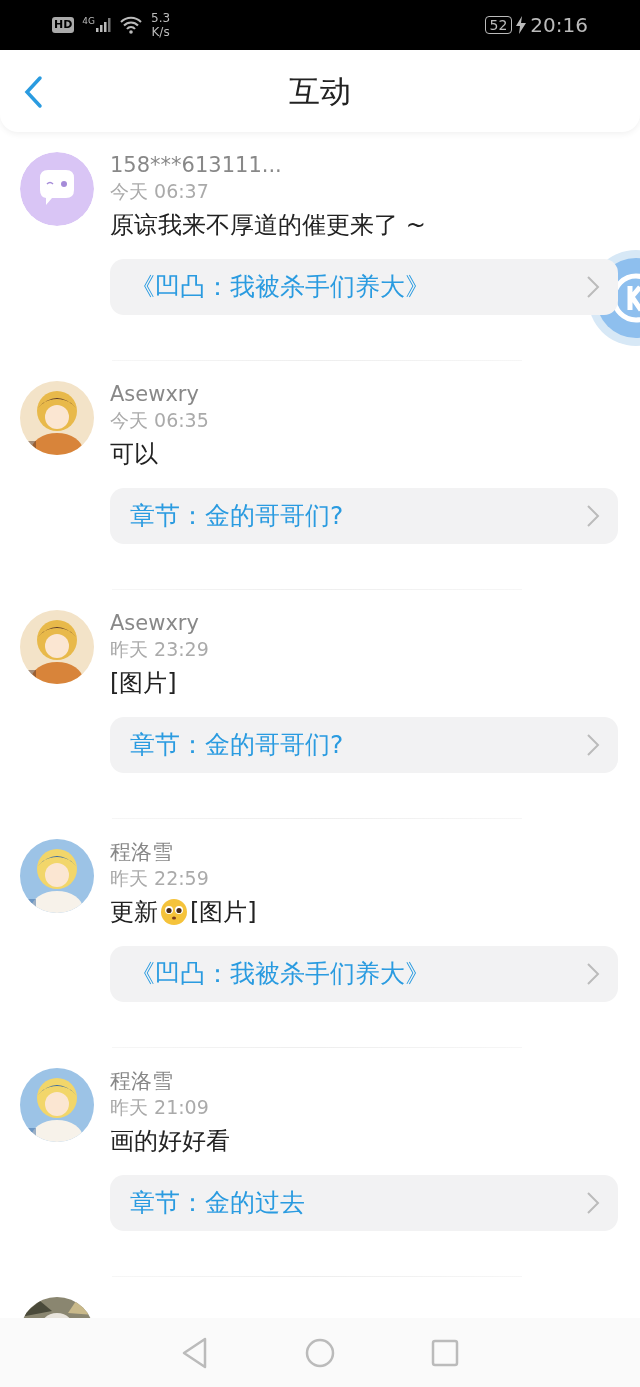  I want to click on battery-level: 52, so click(498, 25).